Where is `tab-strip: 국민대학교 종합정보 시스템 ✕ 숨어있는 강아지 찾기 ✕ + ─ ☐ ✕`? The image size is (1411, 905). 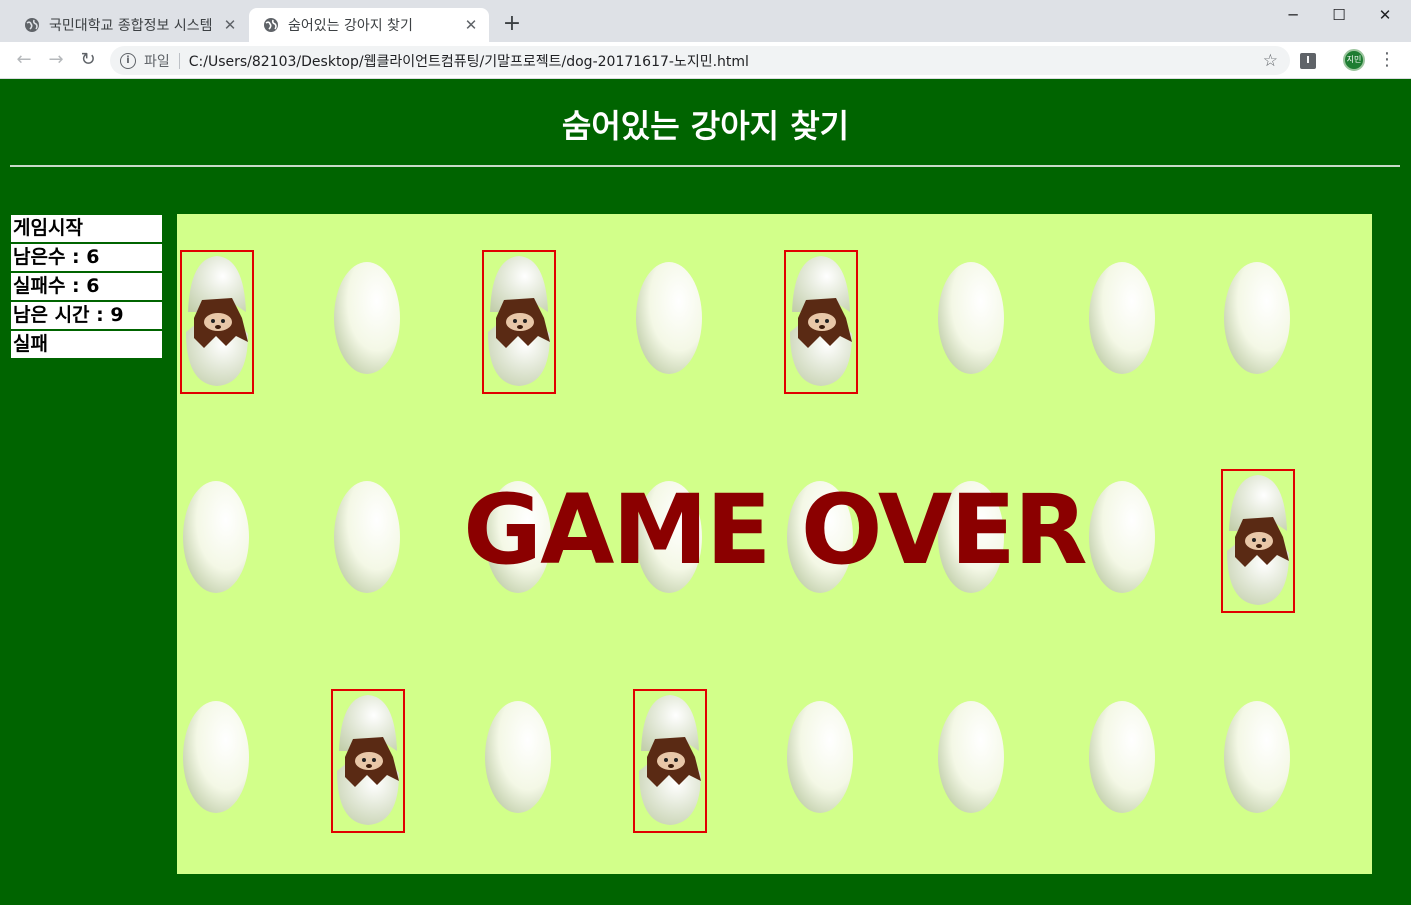
tab-strip: 국민대학교 종합정보 시스템 ✕ 숨어있는 강아지 찾기 ✕ + ─ ☐ ✕ is located at coordinates (705, 21).